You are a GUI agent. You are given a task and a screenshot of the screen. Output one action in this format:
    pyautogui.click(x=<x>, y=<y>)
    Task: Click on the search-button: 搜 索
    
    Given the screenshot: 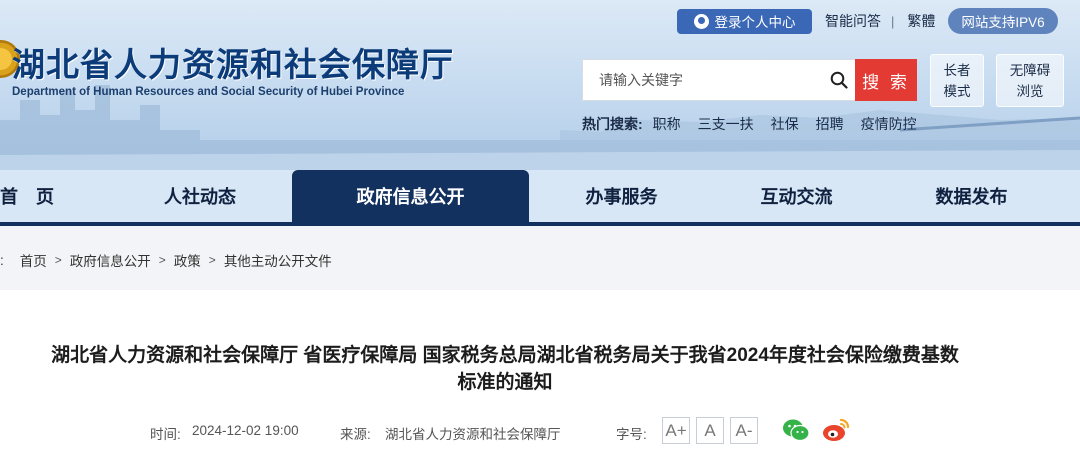 What is the action you would take?
    pyautogui.click(x=886, y=80)
    